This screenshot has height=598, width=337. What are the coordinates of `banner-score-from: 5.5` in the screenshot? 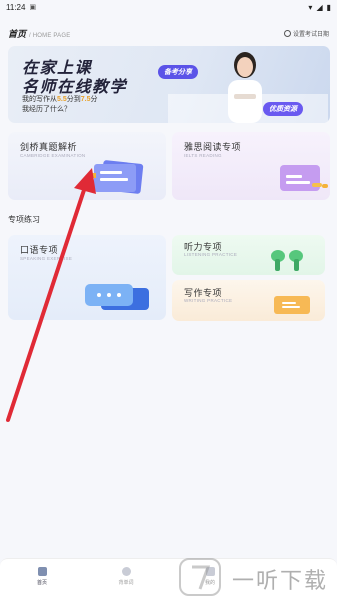 It's located at (62, 99).